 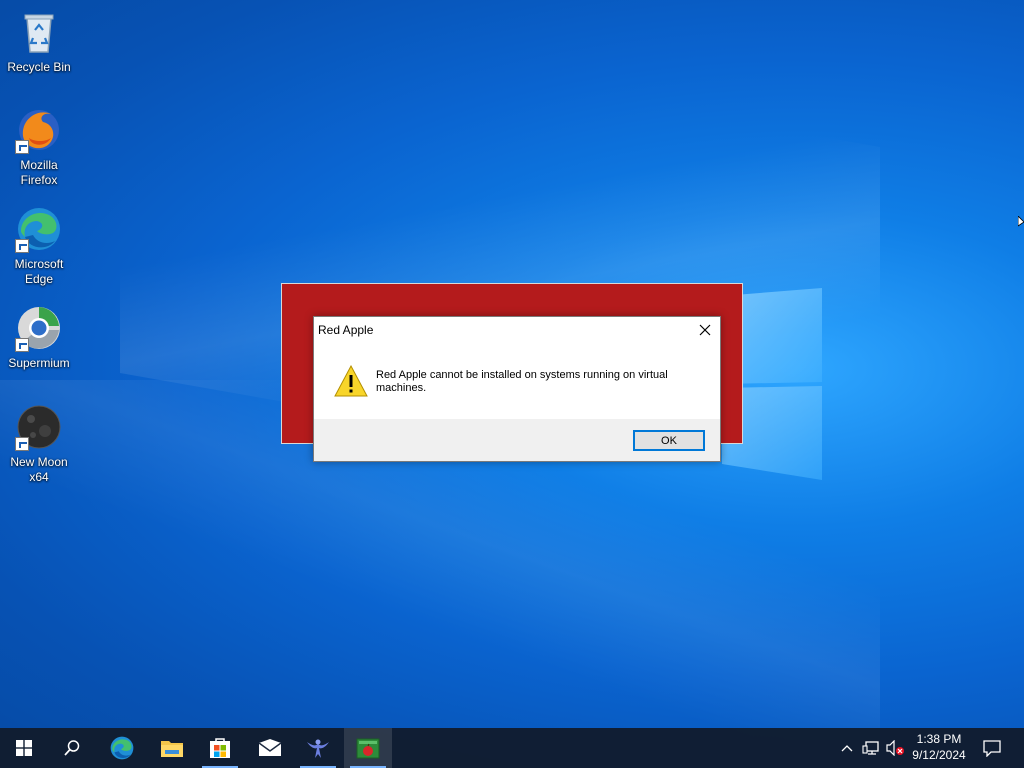 I want to click on desktop-icon-new-moon: New Moon x64, so click(x=39, y=444).